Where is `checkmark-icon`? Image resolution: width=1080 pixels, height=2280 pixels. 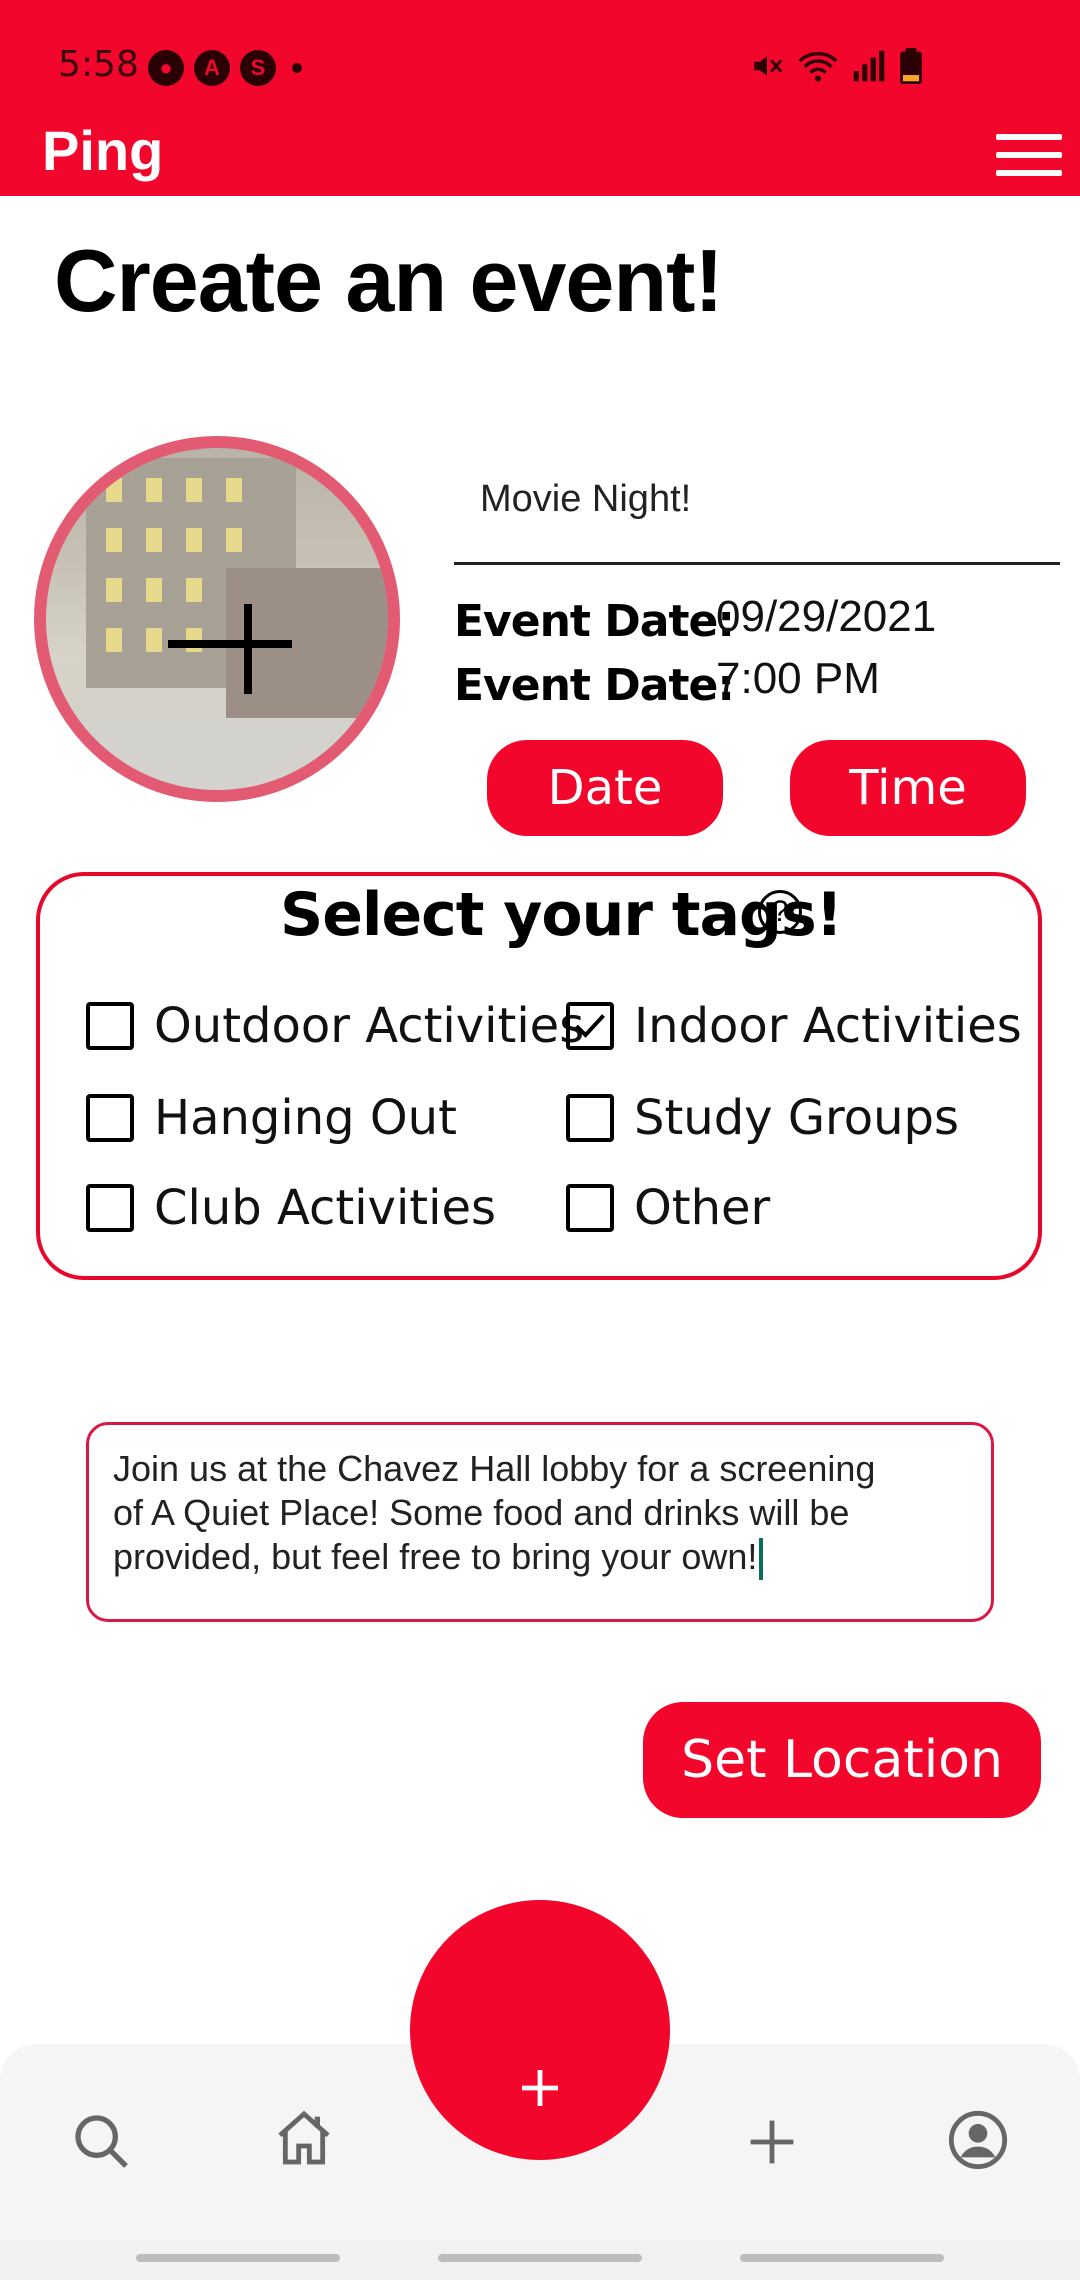 checkmark-icon is located at coordinates (590, 1026).